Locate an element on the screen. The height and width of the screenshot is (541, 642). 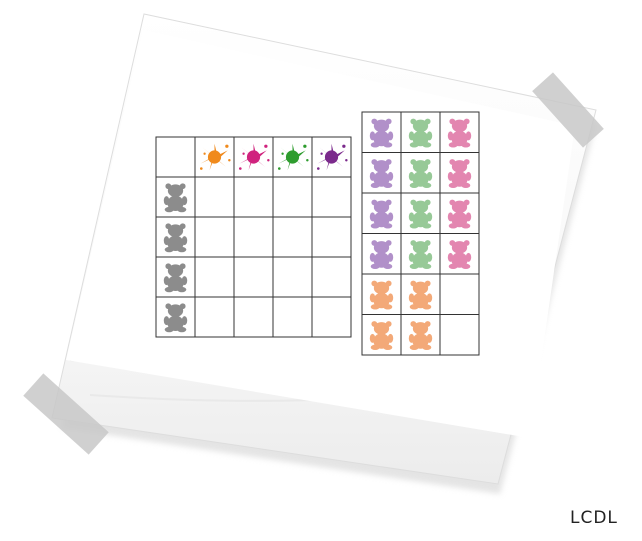
grey-bear-hugging-icon is located at coordinates (175, 318).